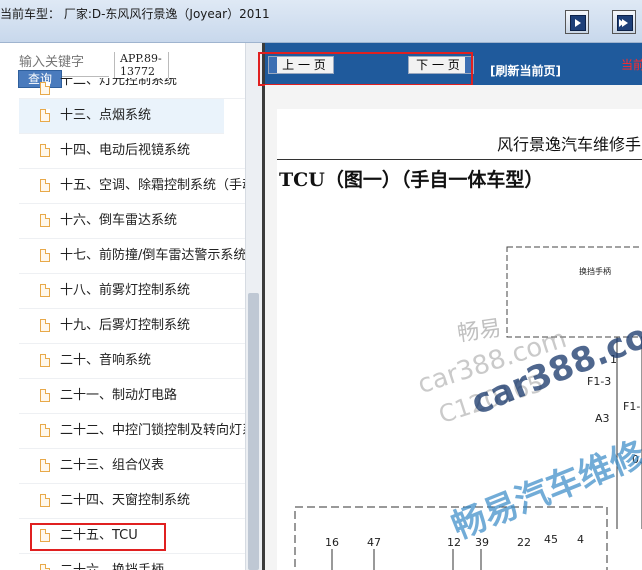  Describe the element at coordinates (134, 291) in the screenshot. I see `tree-item-front-fog: 十八、前雾灯控制系统` at that location.